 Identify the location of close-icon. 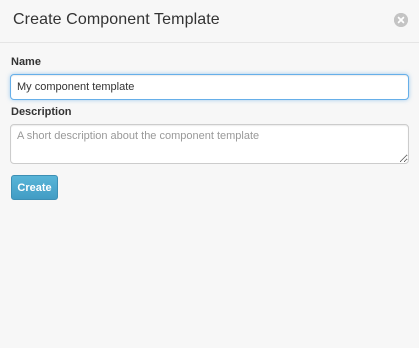
(401, 20).